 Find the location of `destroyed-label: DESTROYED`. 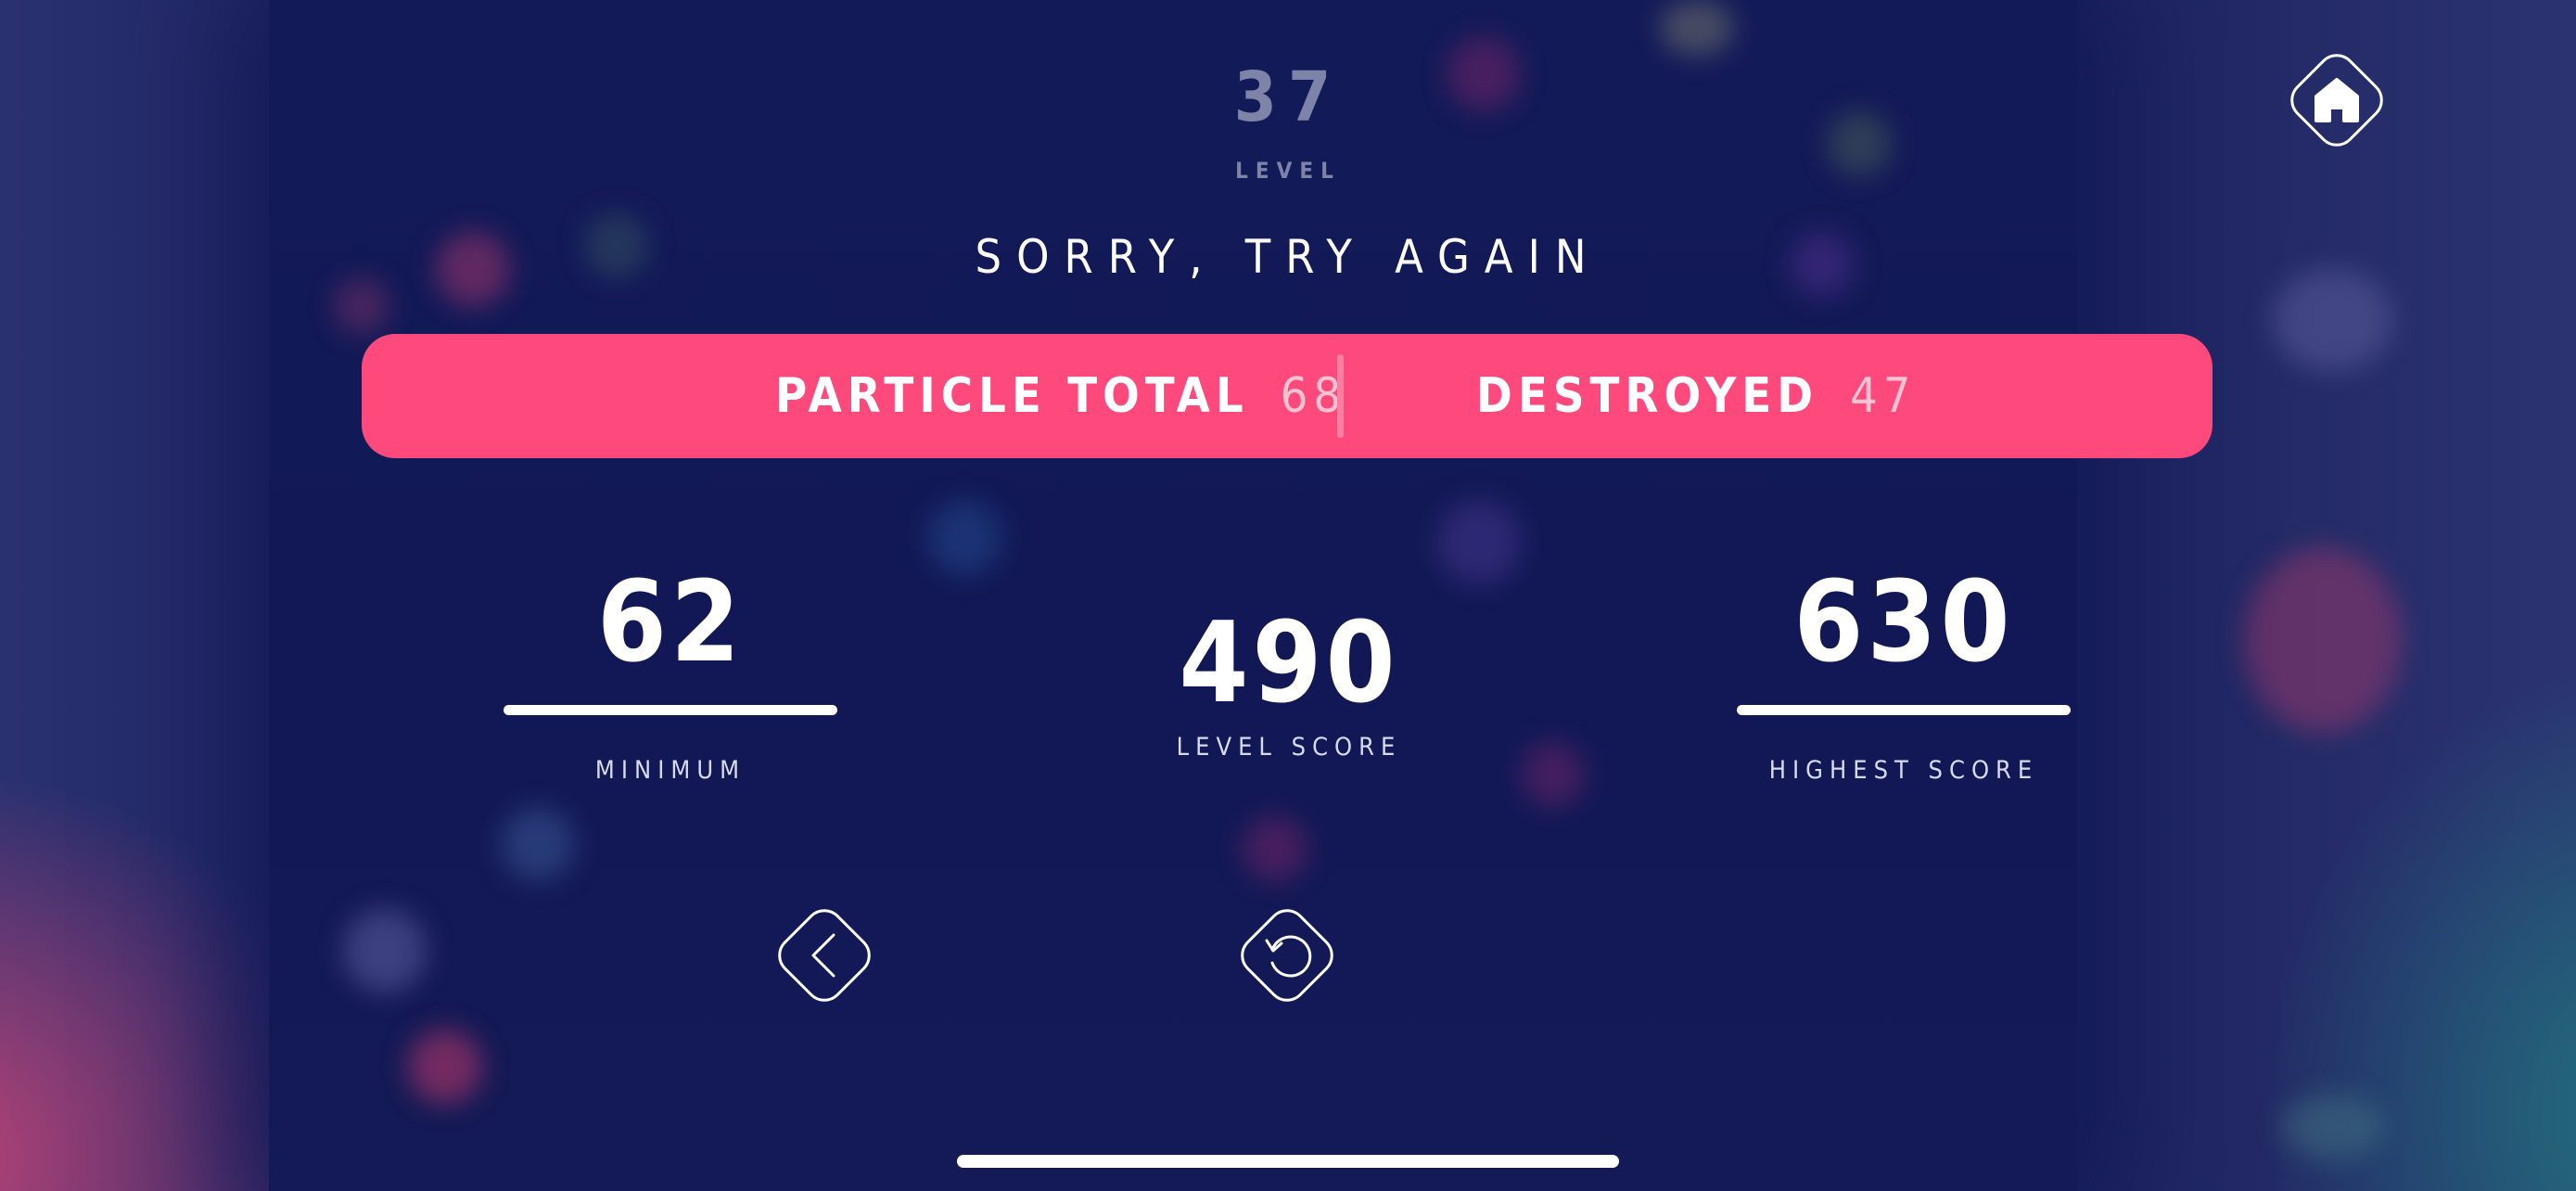

destroyed-label: DESTROYED is located at coordinates (1647, 396).